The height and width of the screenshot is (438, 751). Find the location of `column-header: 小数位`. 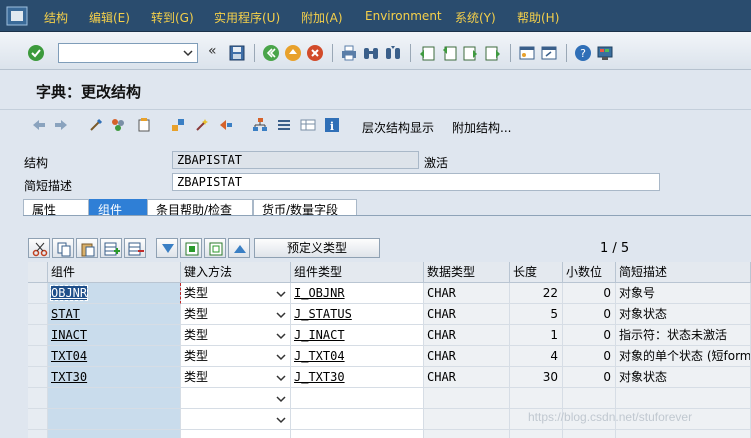

column-header: 小数位 is located at coordinates (589, 272).